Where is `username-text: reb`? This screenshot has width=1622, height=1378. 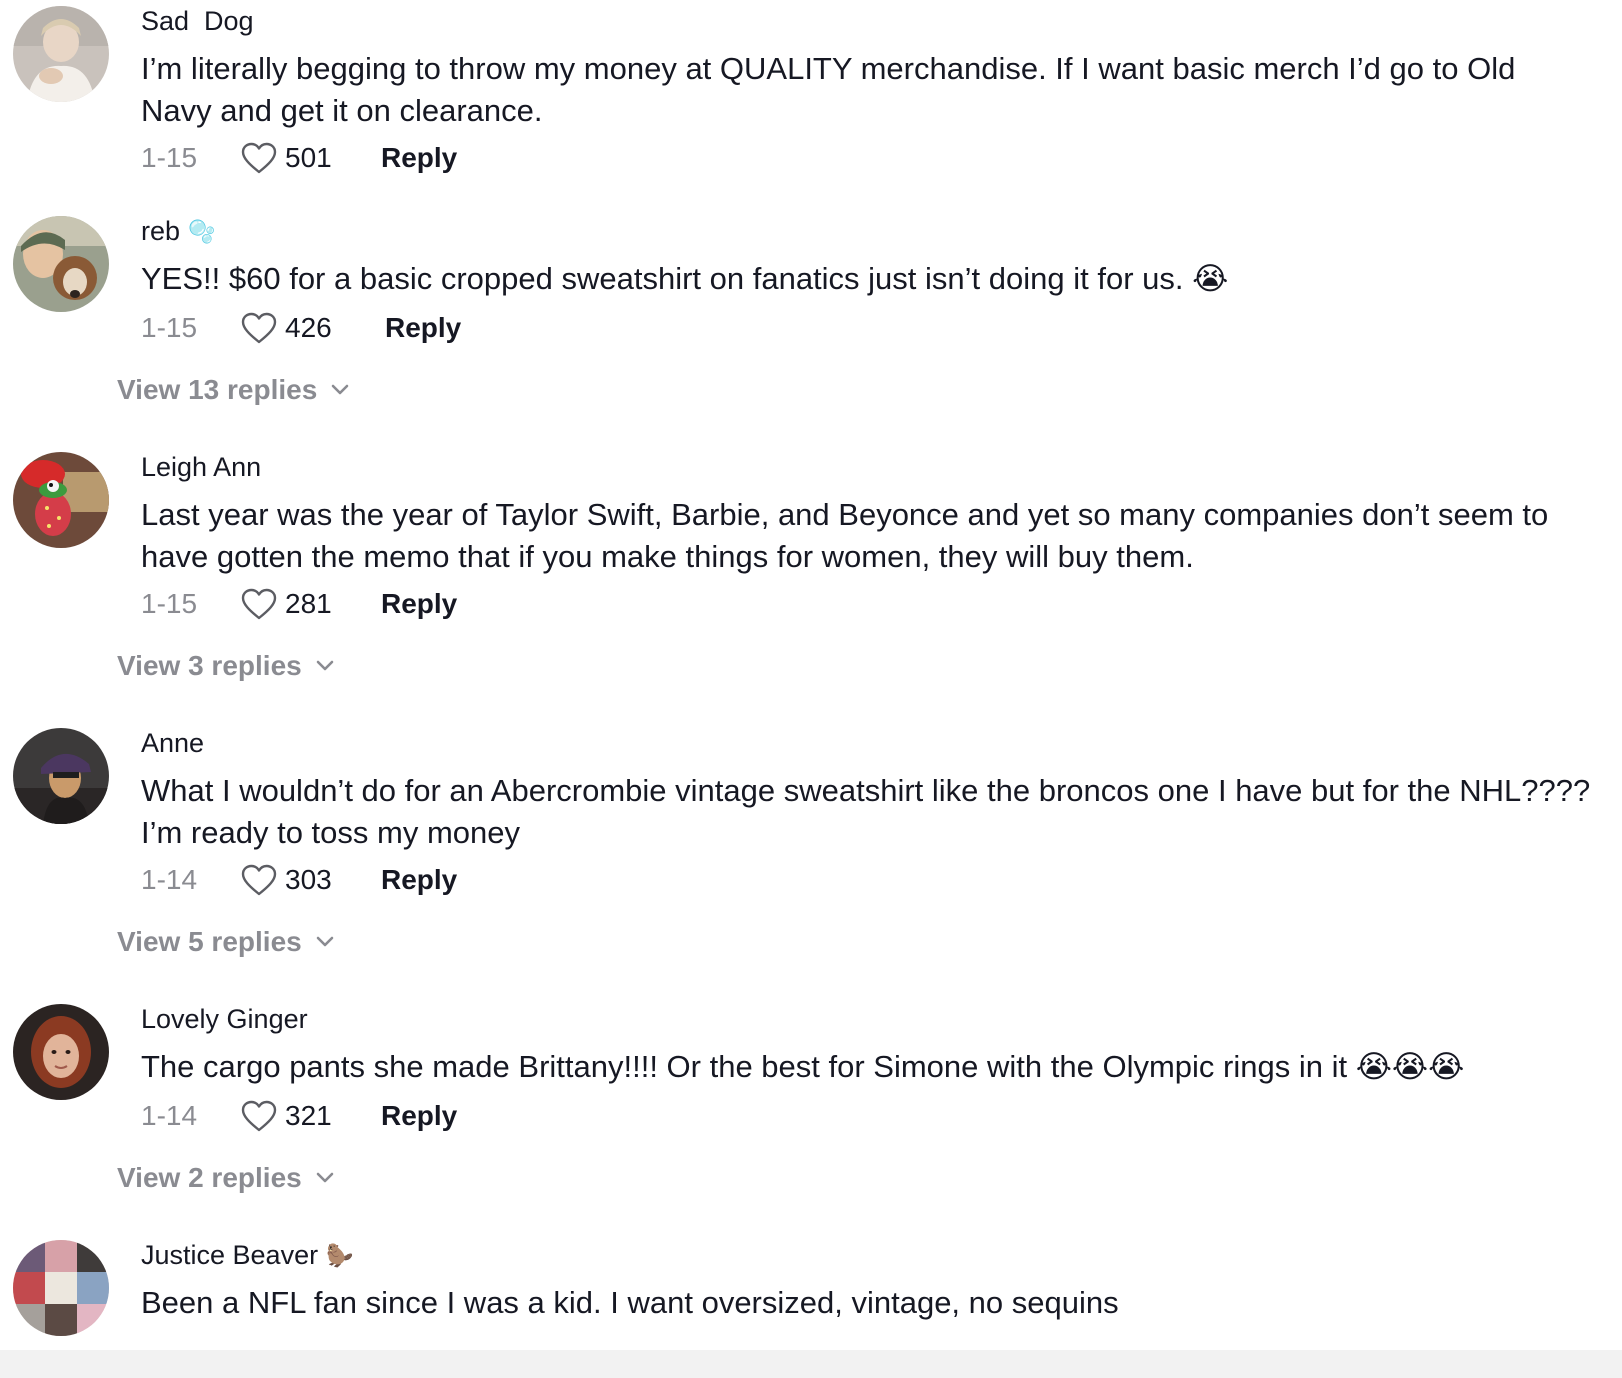
username-text: reb is located at coordinates (160, 231).